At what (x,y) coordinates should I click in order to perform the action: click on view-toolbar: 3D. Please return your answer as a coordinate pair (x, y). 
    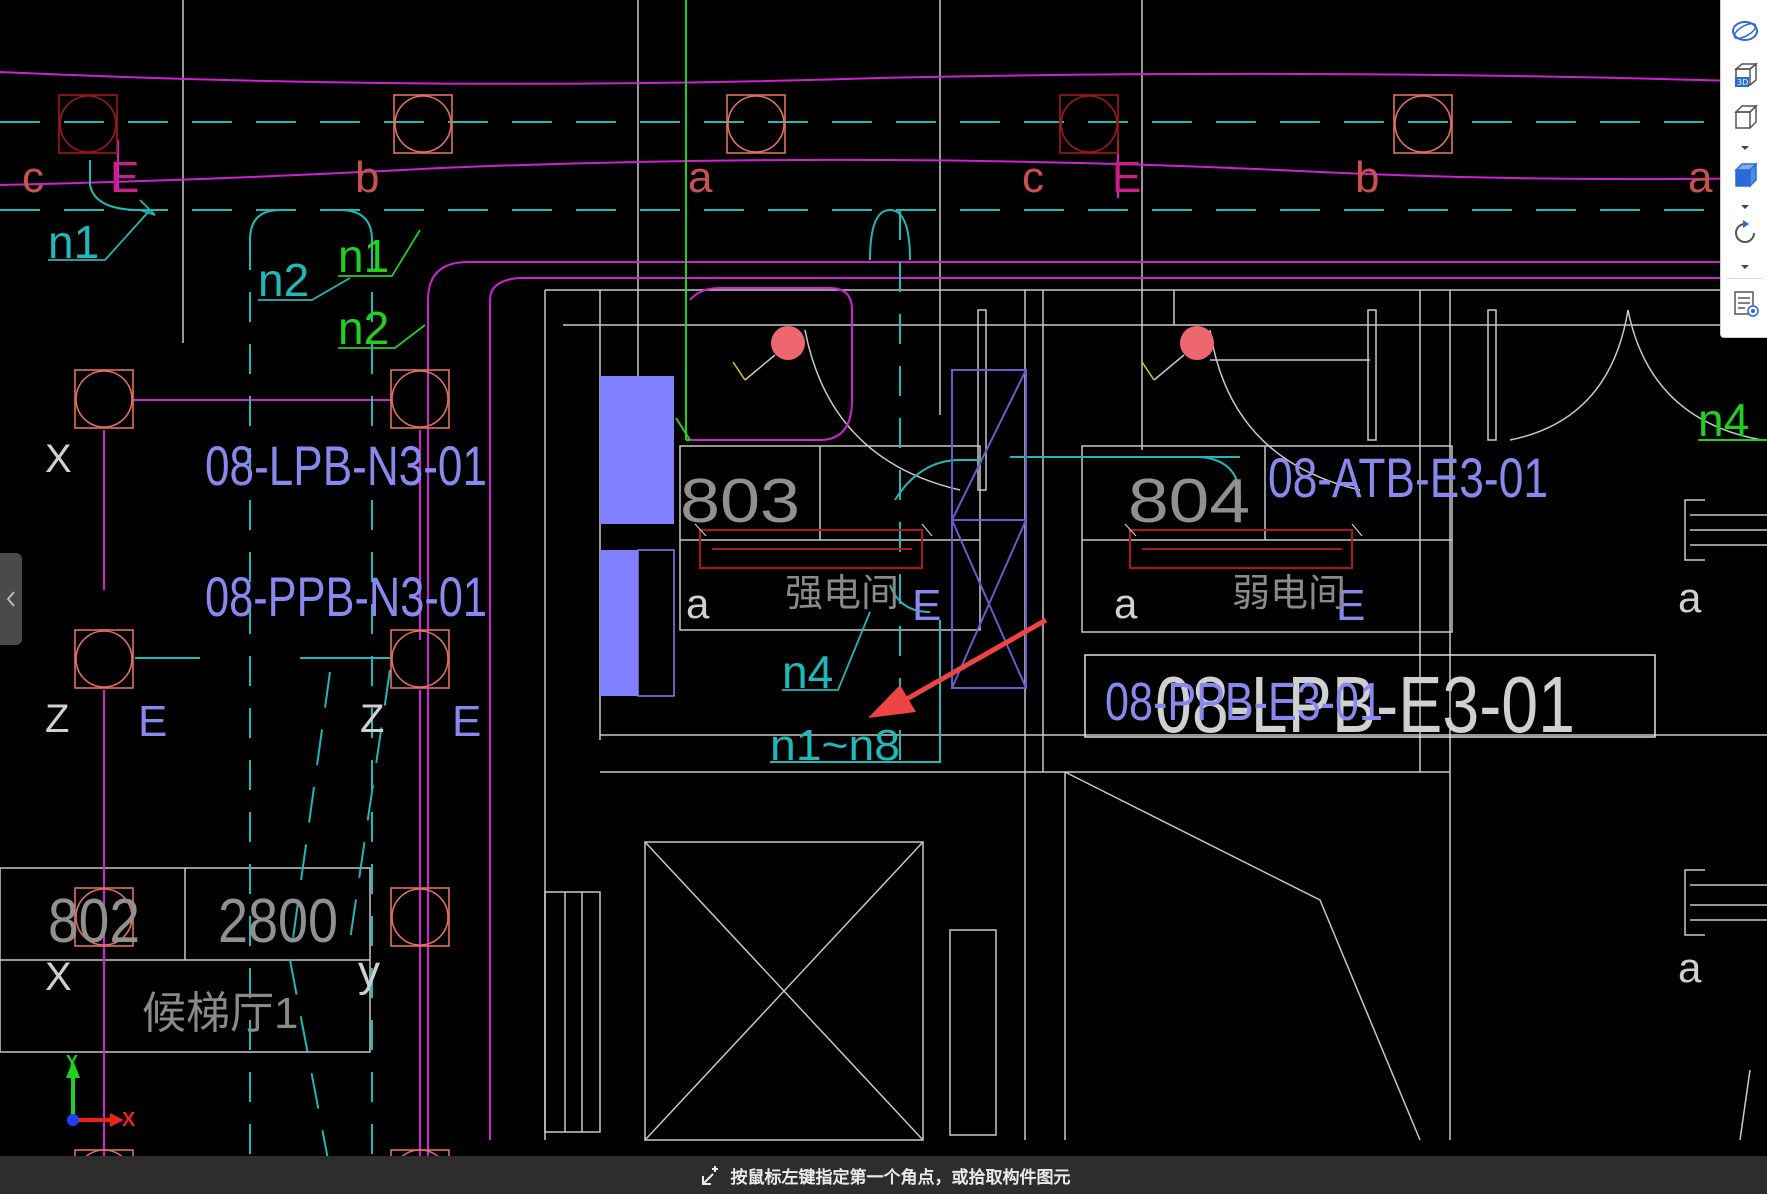
    Looking at the image, I should click on (1743, 169).